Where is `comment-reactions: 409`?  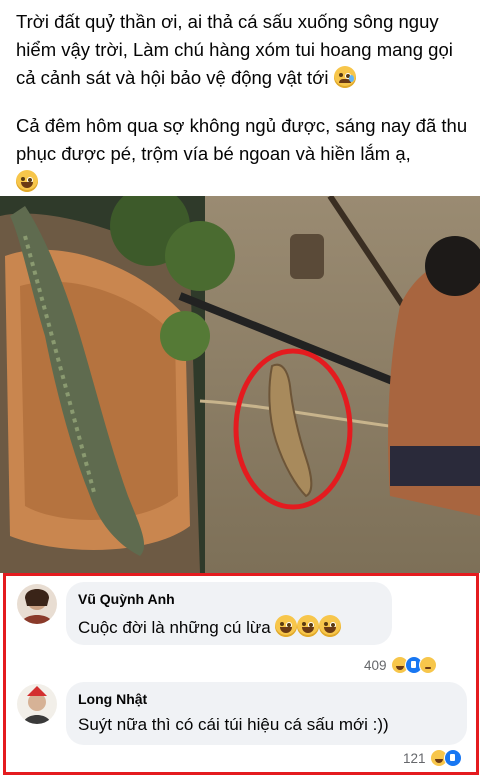
comment-reactions: 409 is located at coordinates (400, 665).